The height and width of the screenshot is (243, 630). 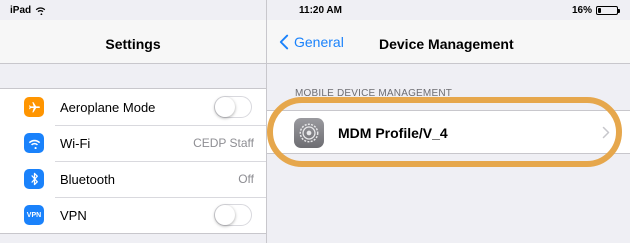 What do you see at coordinates (133, 179) in the screenshot?
I see `settings-item-bluetooth: Bluetooth Off` at bounding box center [133, 179].